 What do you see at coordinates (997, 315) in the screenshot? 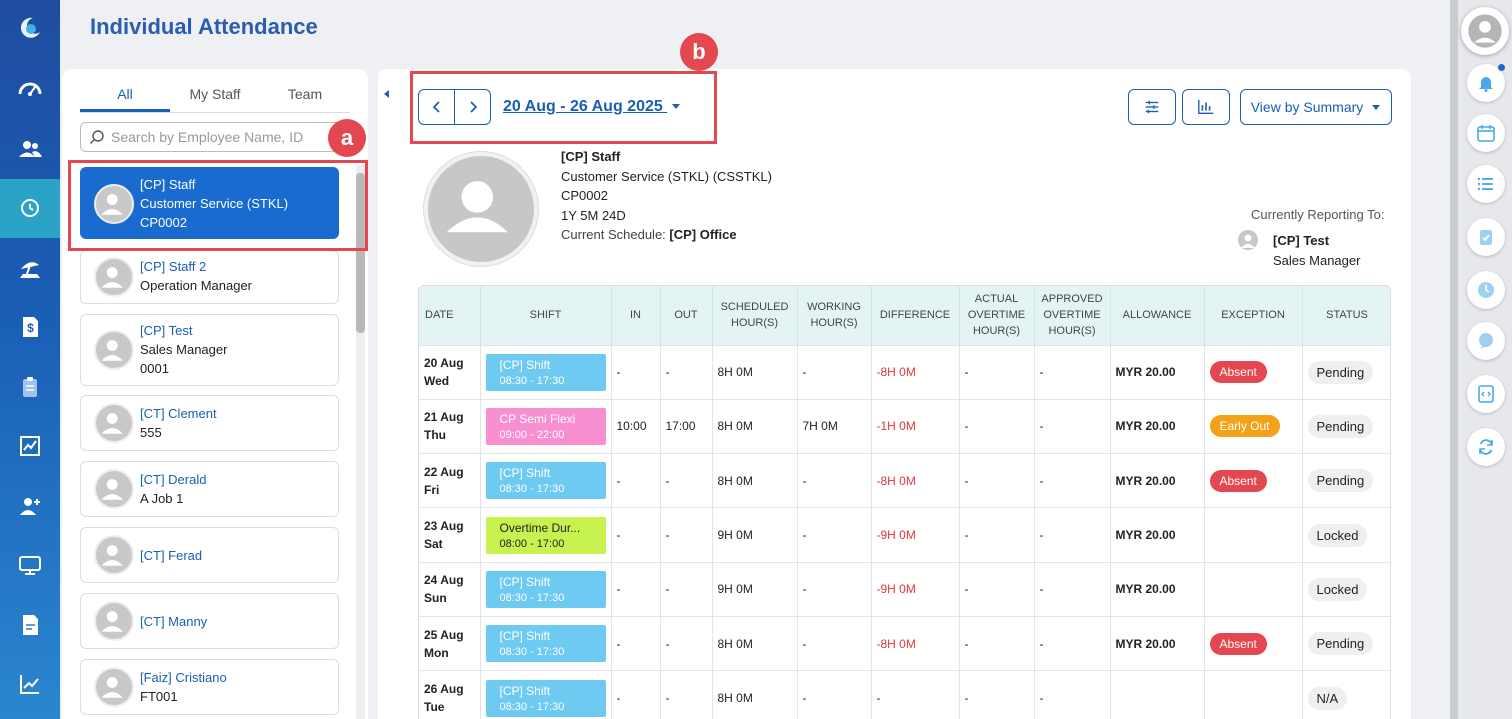
I see `column-header: ACTUAL OVERTIME HOUR(S)` at bounding box center [997, 315].